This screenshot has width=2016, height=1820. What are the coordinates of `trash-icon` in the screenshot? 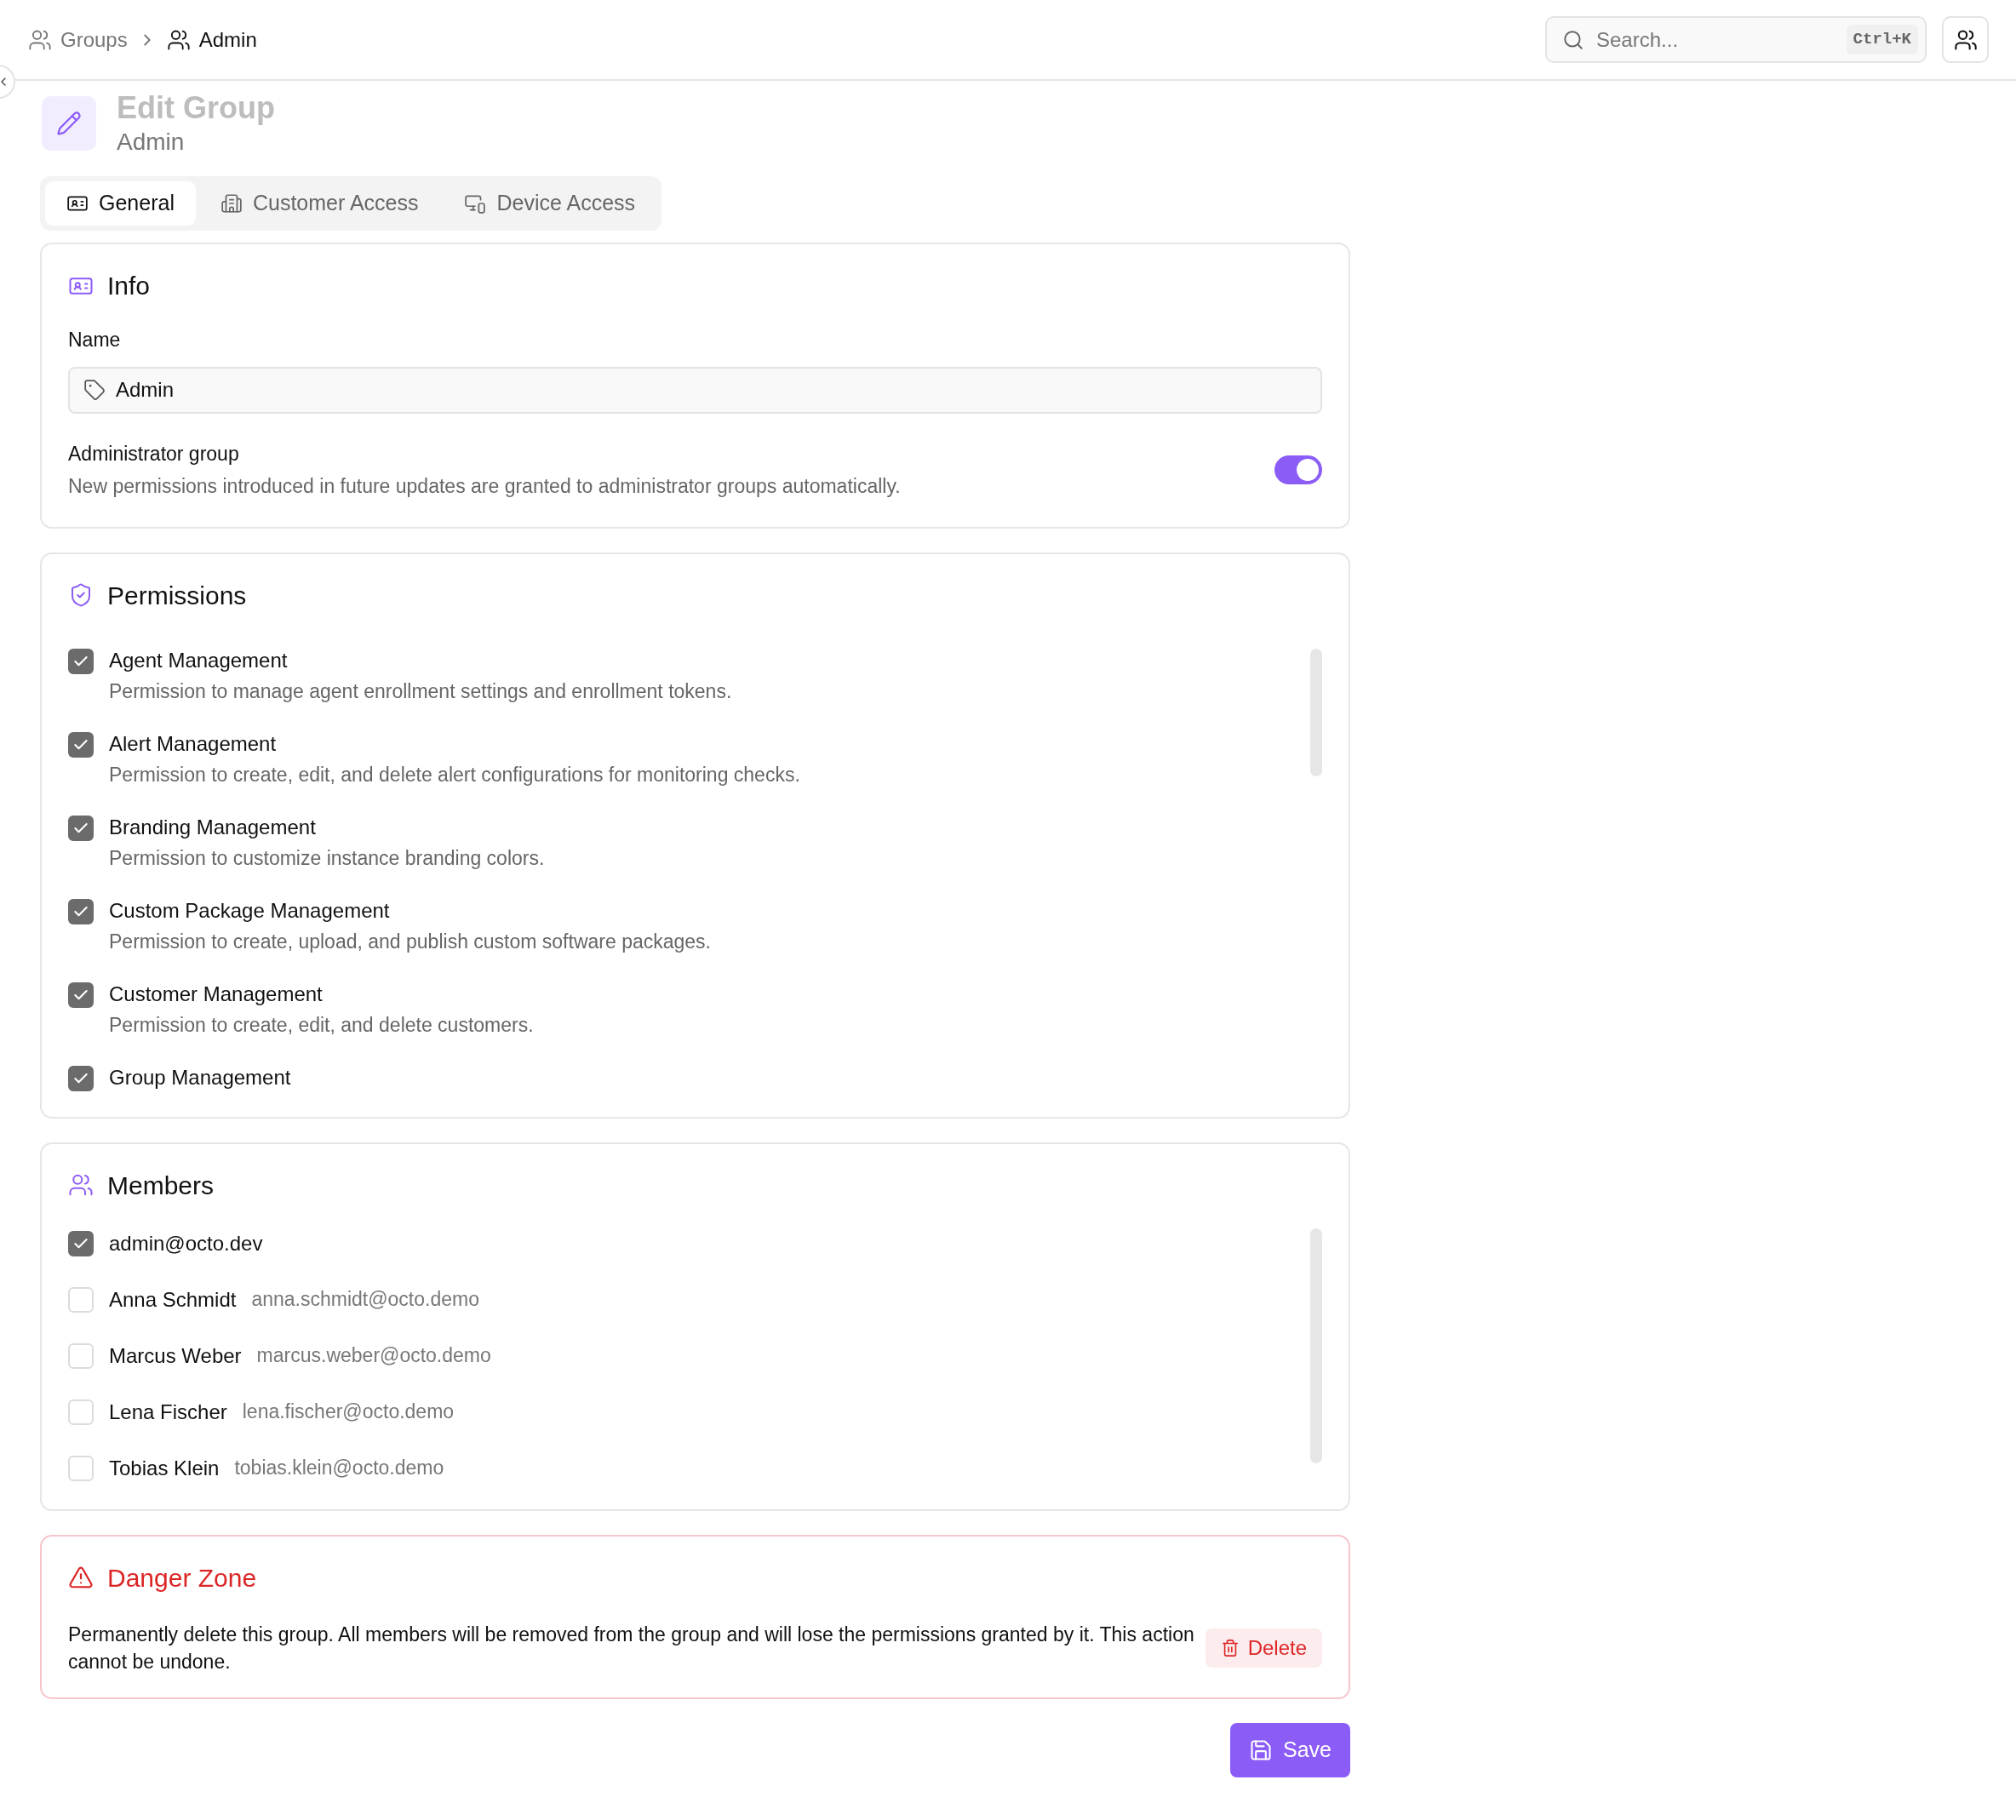 It's located at (1230, 1647).